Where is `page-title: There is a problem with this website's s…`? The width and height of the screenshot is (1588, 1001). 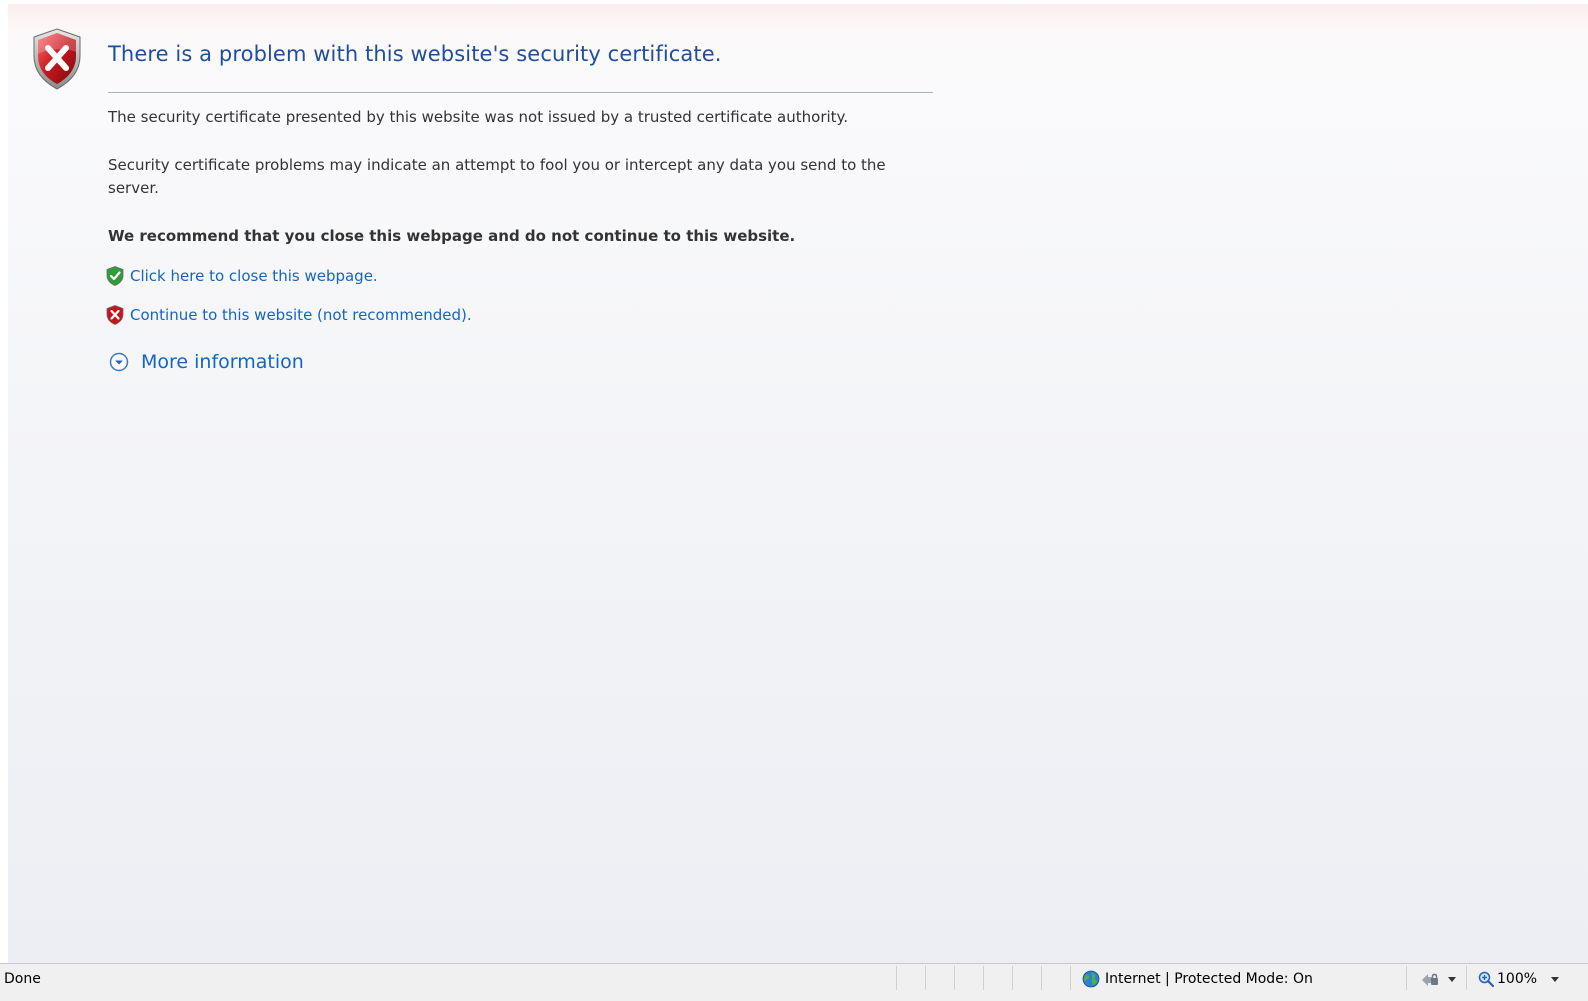
page-title: There is a problem with this website's s… is located at coordinates (415, 54).